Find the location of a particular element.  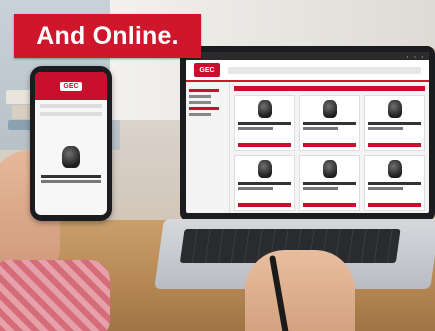

phone-screen: GEC is located at coordinates (71, 143).